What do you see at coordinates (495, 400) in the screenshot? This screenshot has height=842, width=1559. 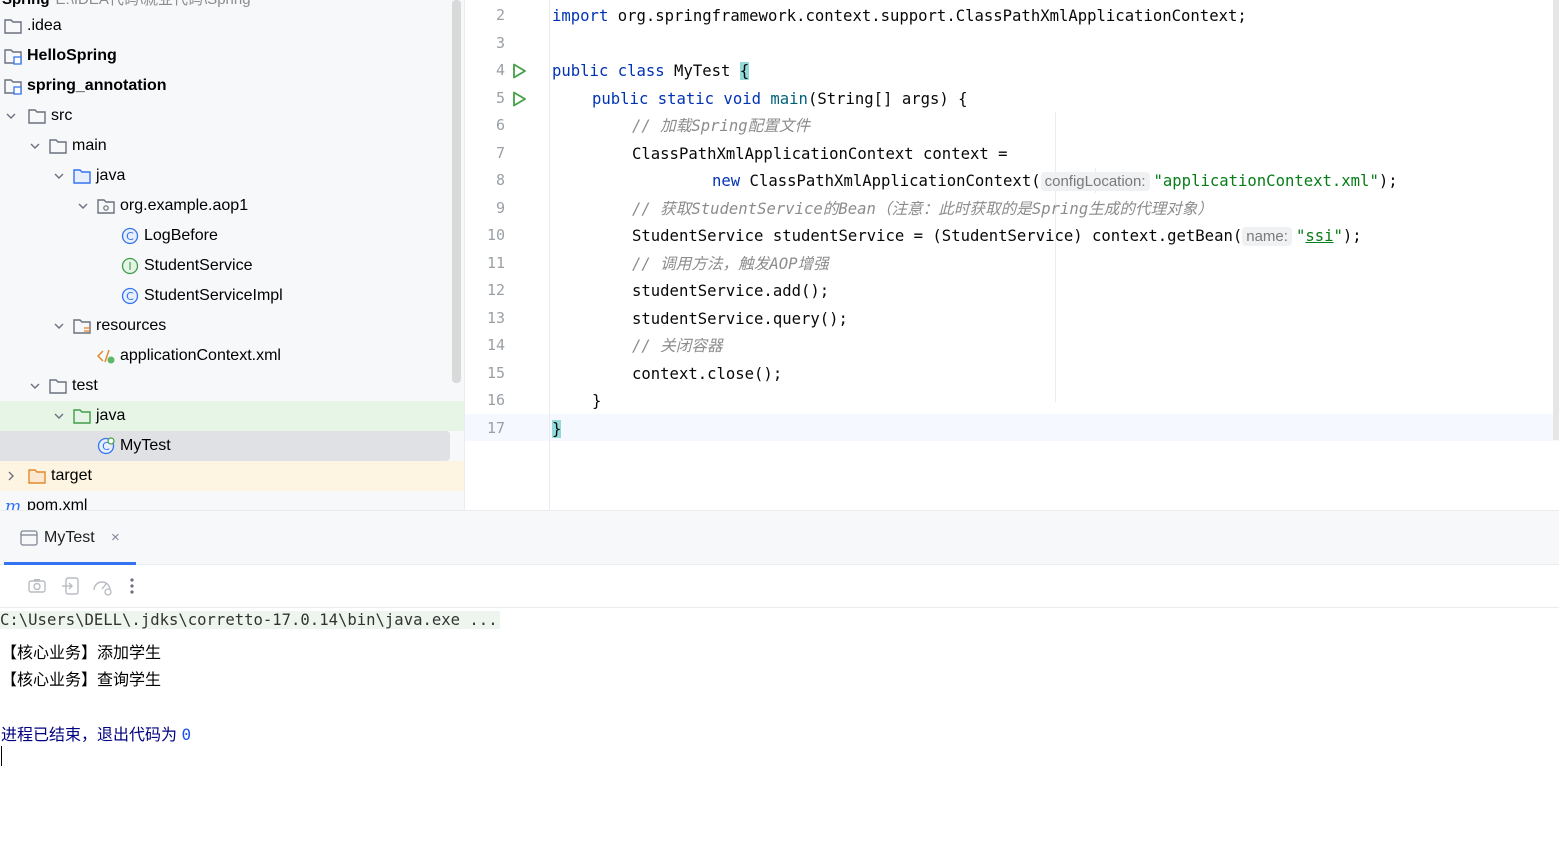 I see `line-number: 16` at bounding box center [495, 400].